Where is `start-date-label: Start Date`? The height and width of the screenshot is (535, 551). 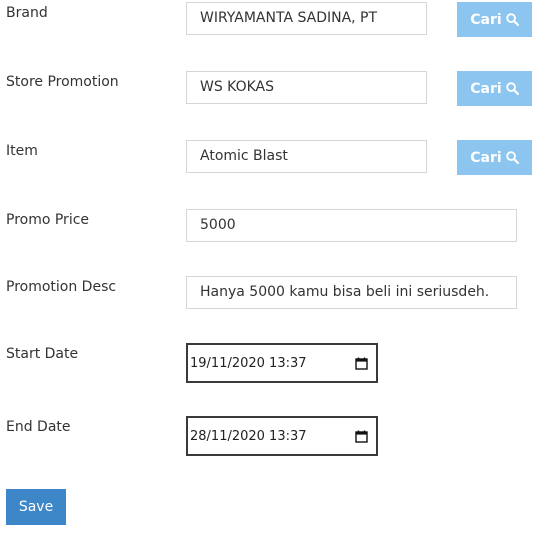 start-date-label: Start Date is located at coordinates (42, 354).